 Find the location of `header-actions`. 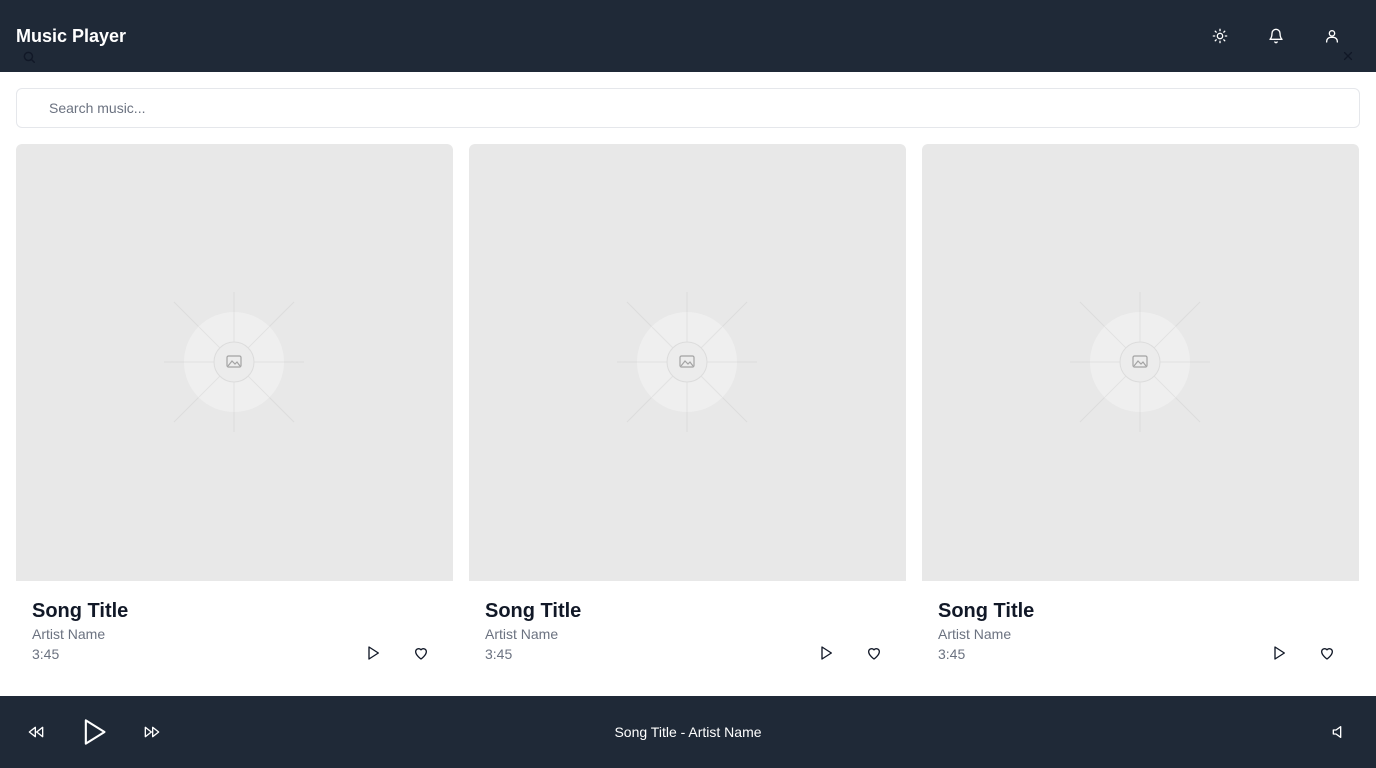

header-actions is located at coordinates (1276, 36).